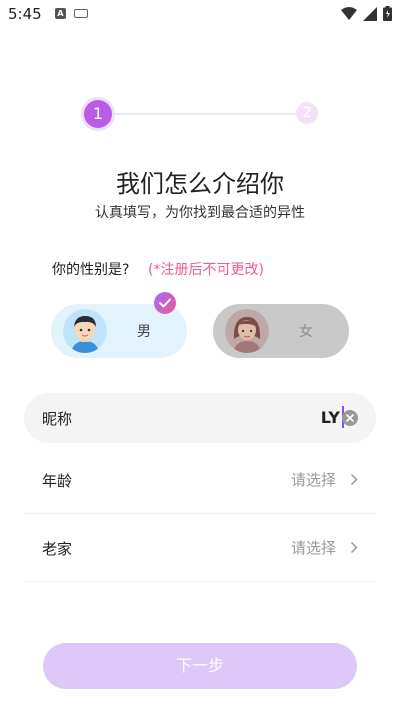 Image resolution: width=400 pixels, height=712 pixels. Describe the element at coordinates (349, 13) in the screenshot. I see `wifi-icon` at that location.